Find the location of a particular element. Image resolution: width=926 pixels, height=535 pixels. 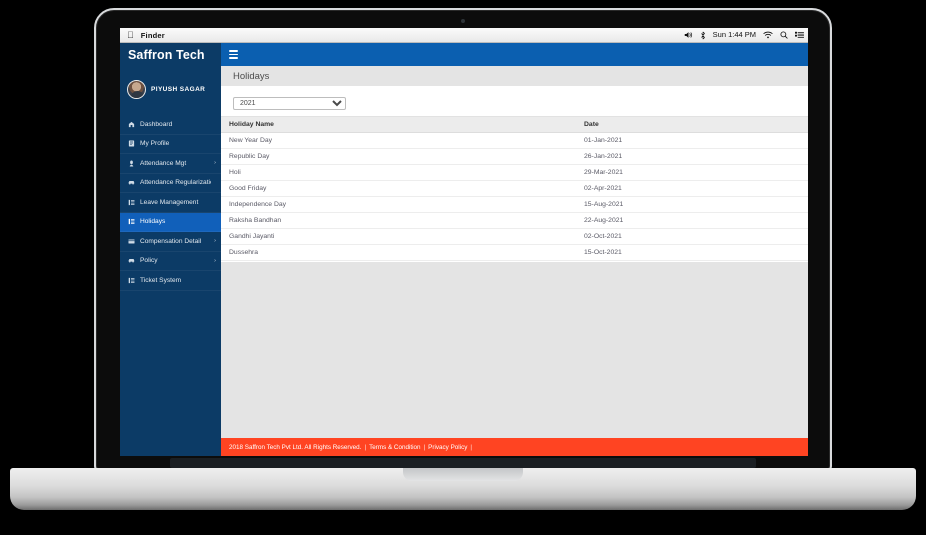

cell-date: 26-Jan-2021 is located at coordinates (692, 156).